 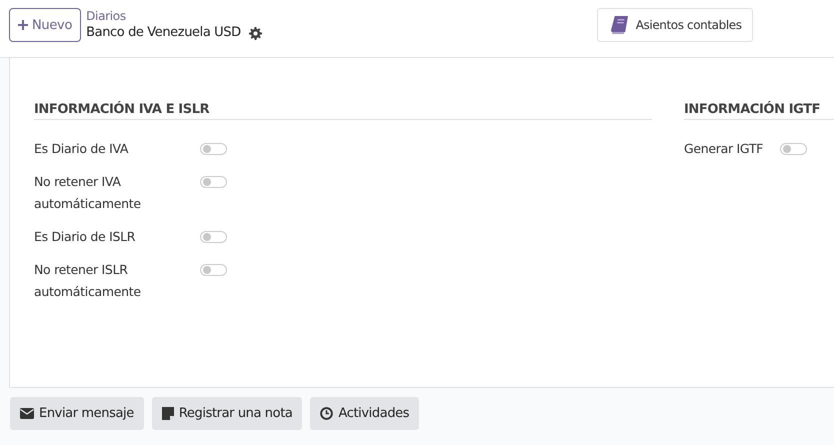 I want to click on log-note-button: Registrar una nota, so click(x=227, y=413).